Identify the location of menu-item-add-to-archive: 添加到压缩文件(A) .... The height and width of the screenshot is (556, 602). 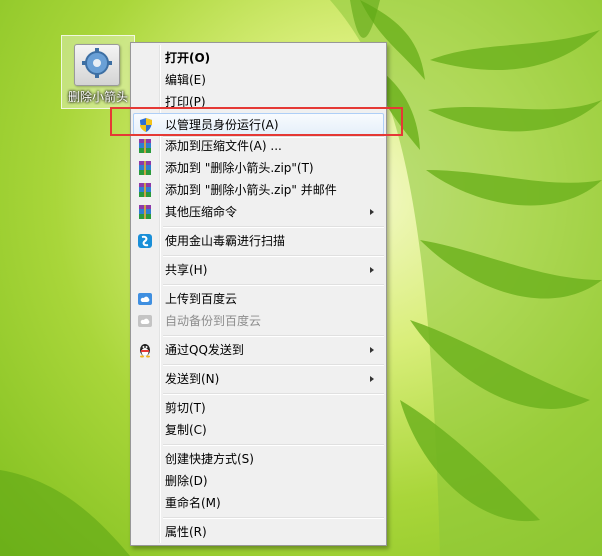
(258, 146).